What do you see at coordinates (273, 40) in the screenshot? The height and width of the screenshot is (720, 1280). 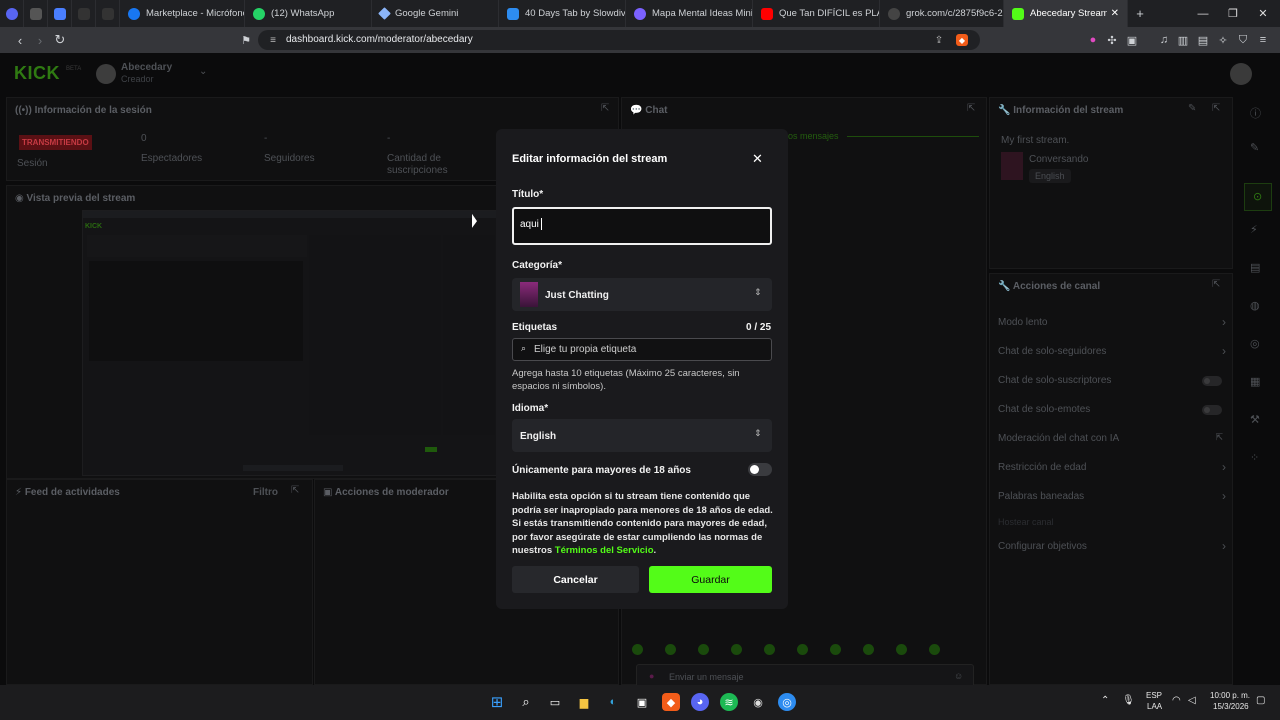 I see `site-settings-icon: ≡` at bounding box center [273, 40].